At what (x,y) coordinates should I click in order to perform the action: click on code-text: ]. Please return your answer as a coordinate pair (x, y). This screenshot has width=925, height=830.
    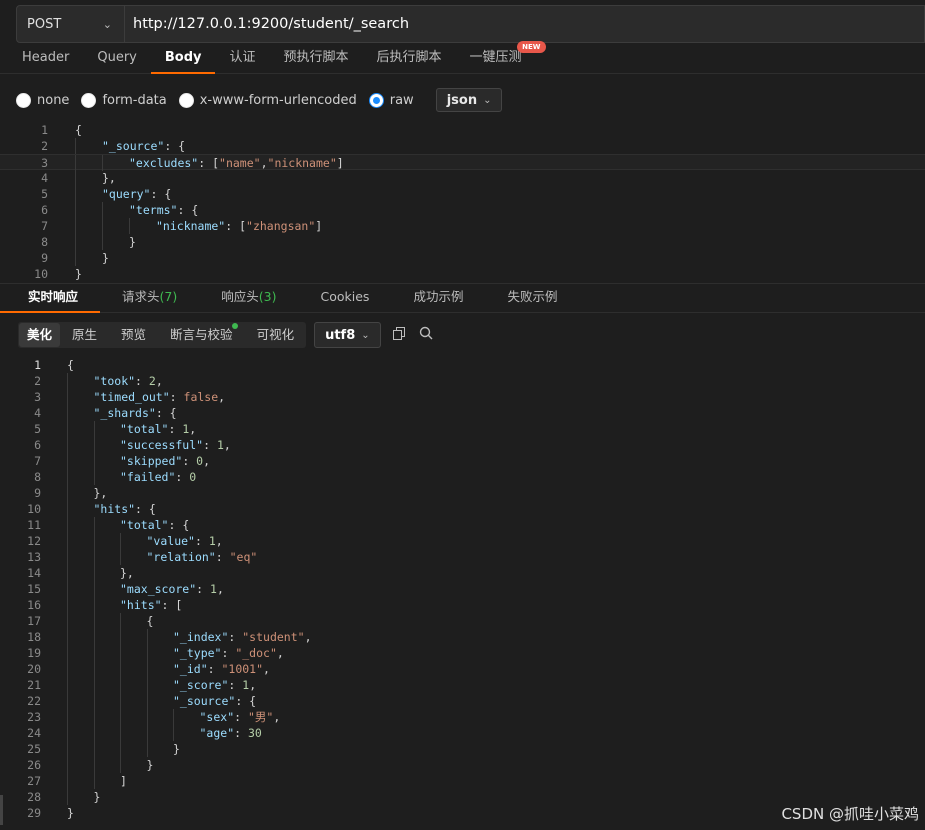
    Looking at the image, I should click on (123, 781).